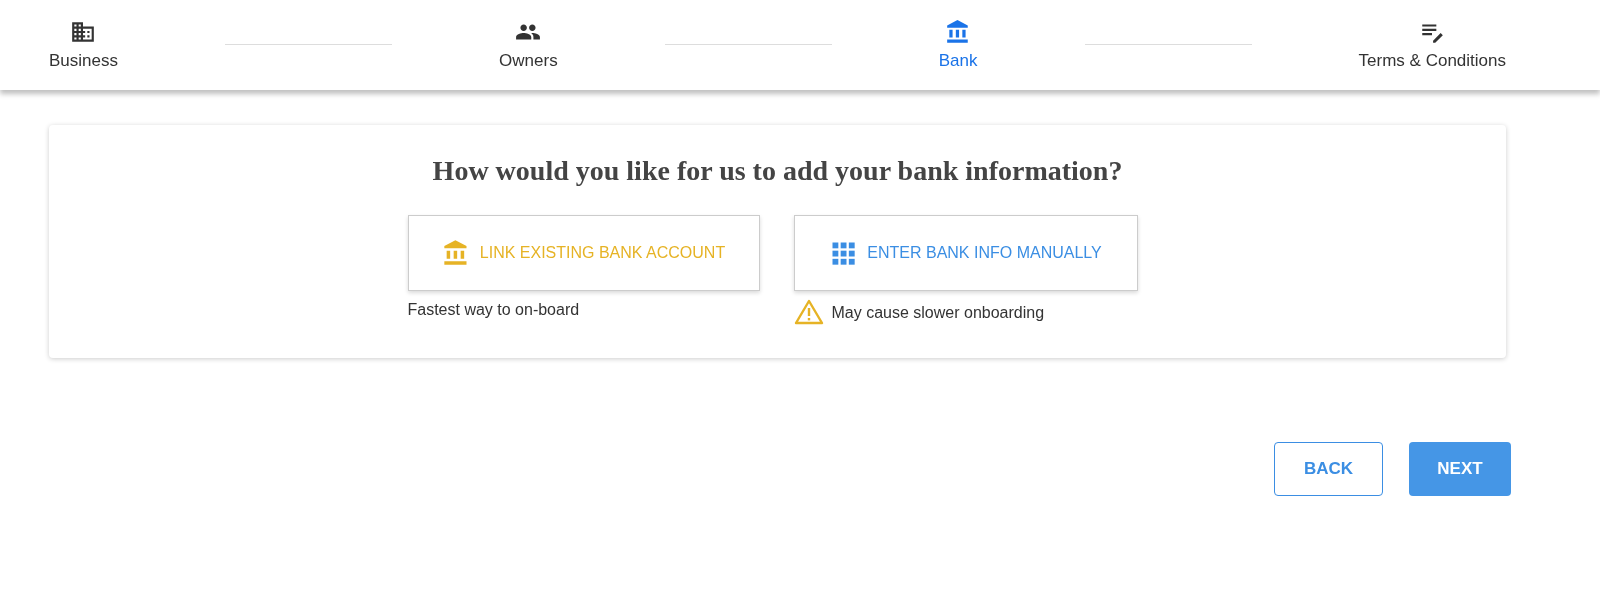 Image resolution: width=1600 pixels, height=598 pixels. What do you see at coordinates (777, 171) in the screenshot?
I see `card-title: How would you like for us to add your bank information?` at bounding box center [777, 171].